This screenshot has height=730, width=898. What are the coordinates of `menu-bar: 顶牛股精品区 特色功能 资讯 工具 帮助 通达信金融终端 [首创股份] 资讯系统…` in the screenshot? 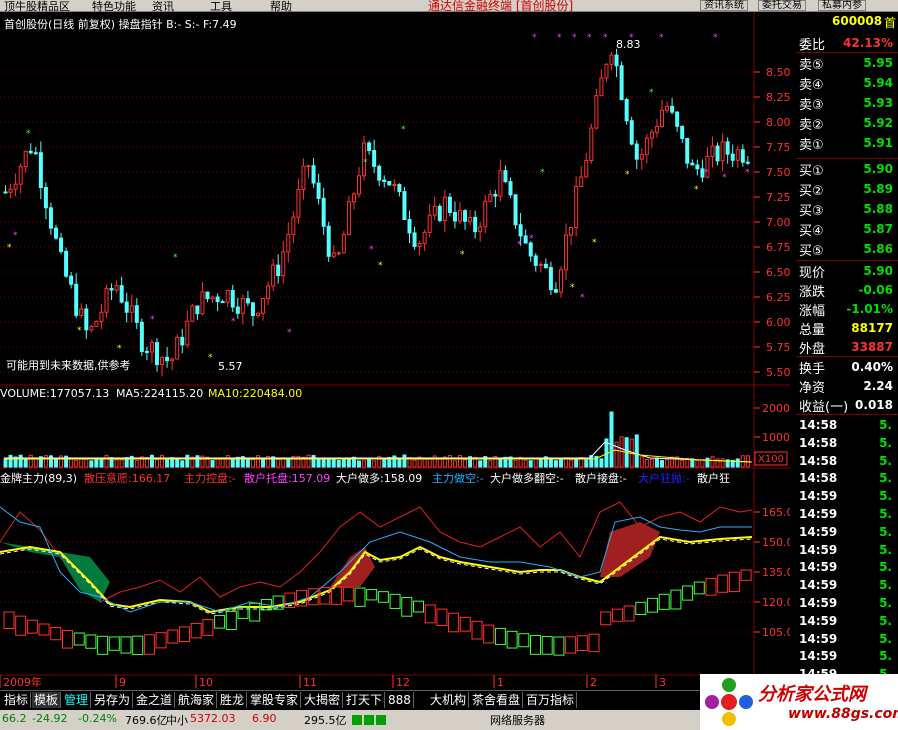 It's located at (449, 6).